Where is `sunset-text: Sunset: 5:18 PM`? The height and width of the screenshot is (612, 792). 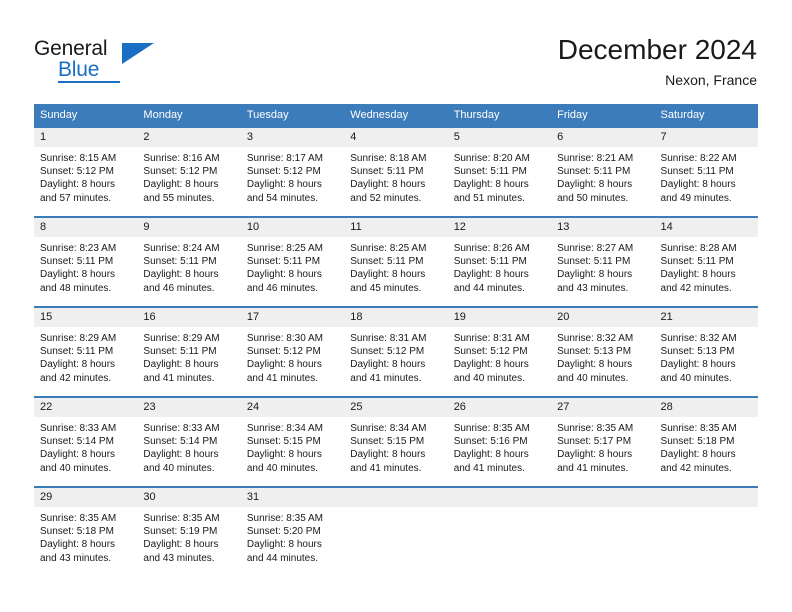
sunset-text: Sunset: 5:18 PM is located at coordinates (697, 442).